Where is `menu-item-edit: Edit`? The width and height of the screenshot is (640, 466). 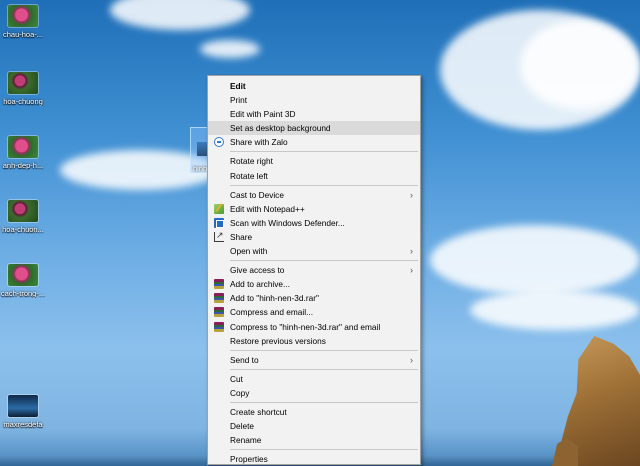 menu-item-edit: Edit is located at coordinates (314, 86).